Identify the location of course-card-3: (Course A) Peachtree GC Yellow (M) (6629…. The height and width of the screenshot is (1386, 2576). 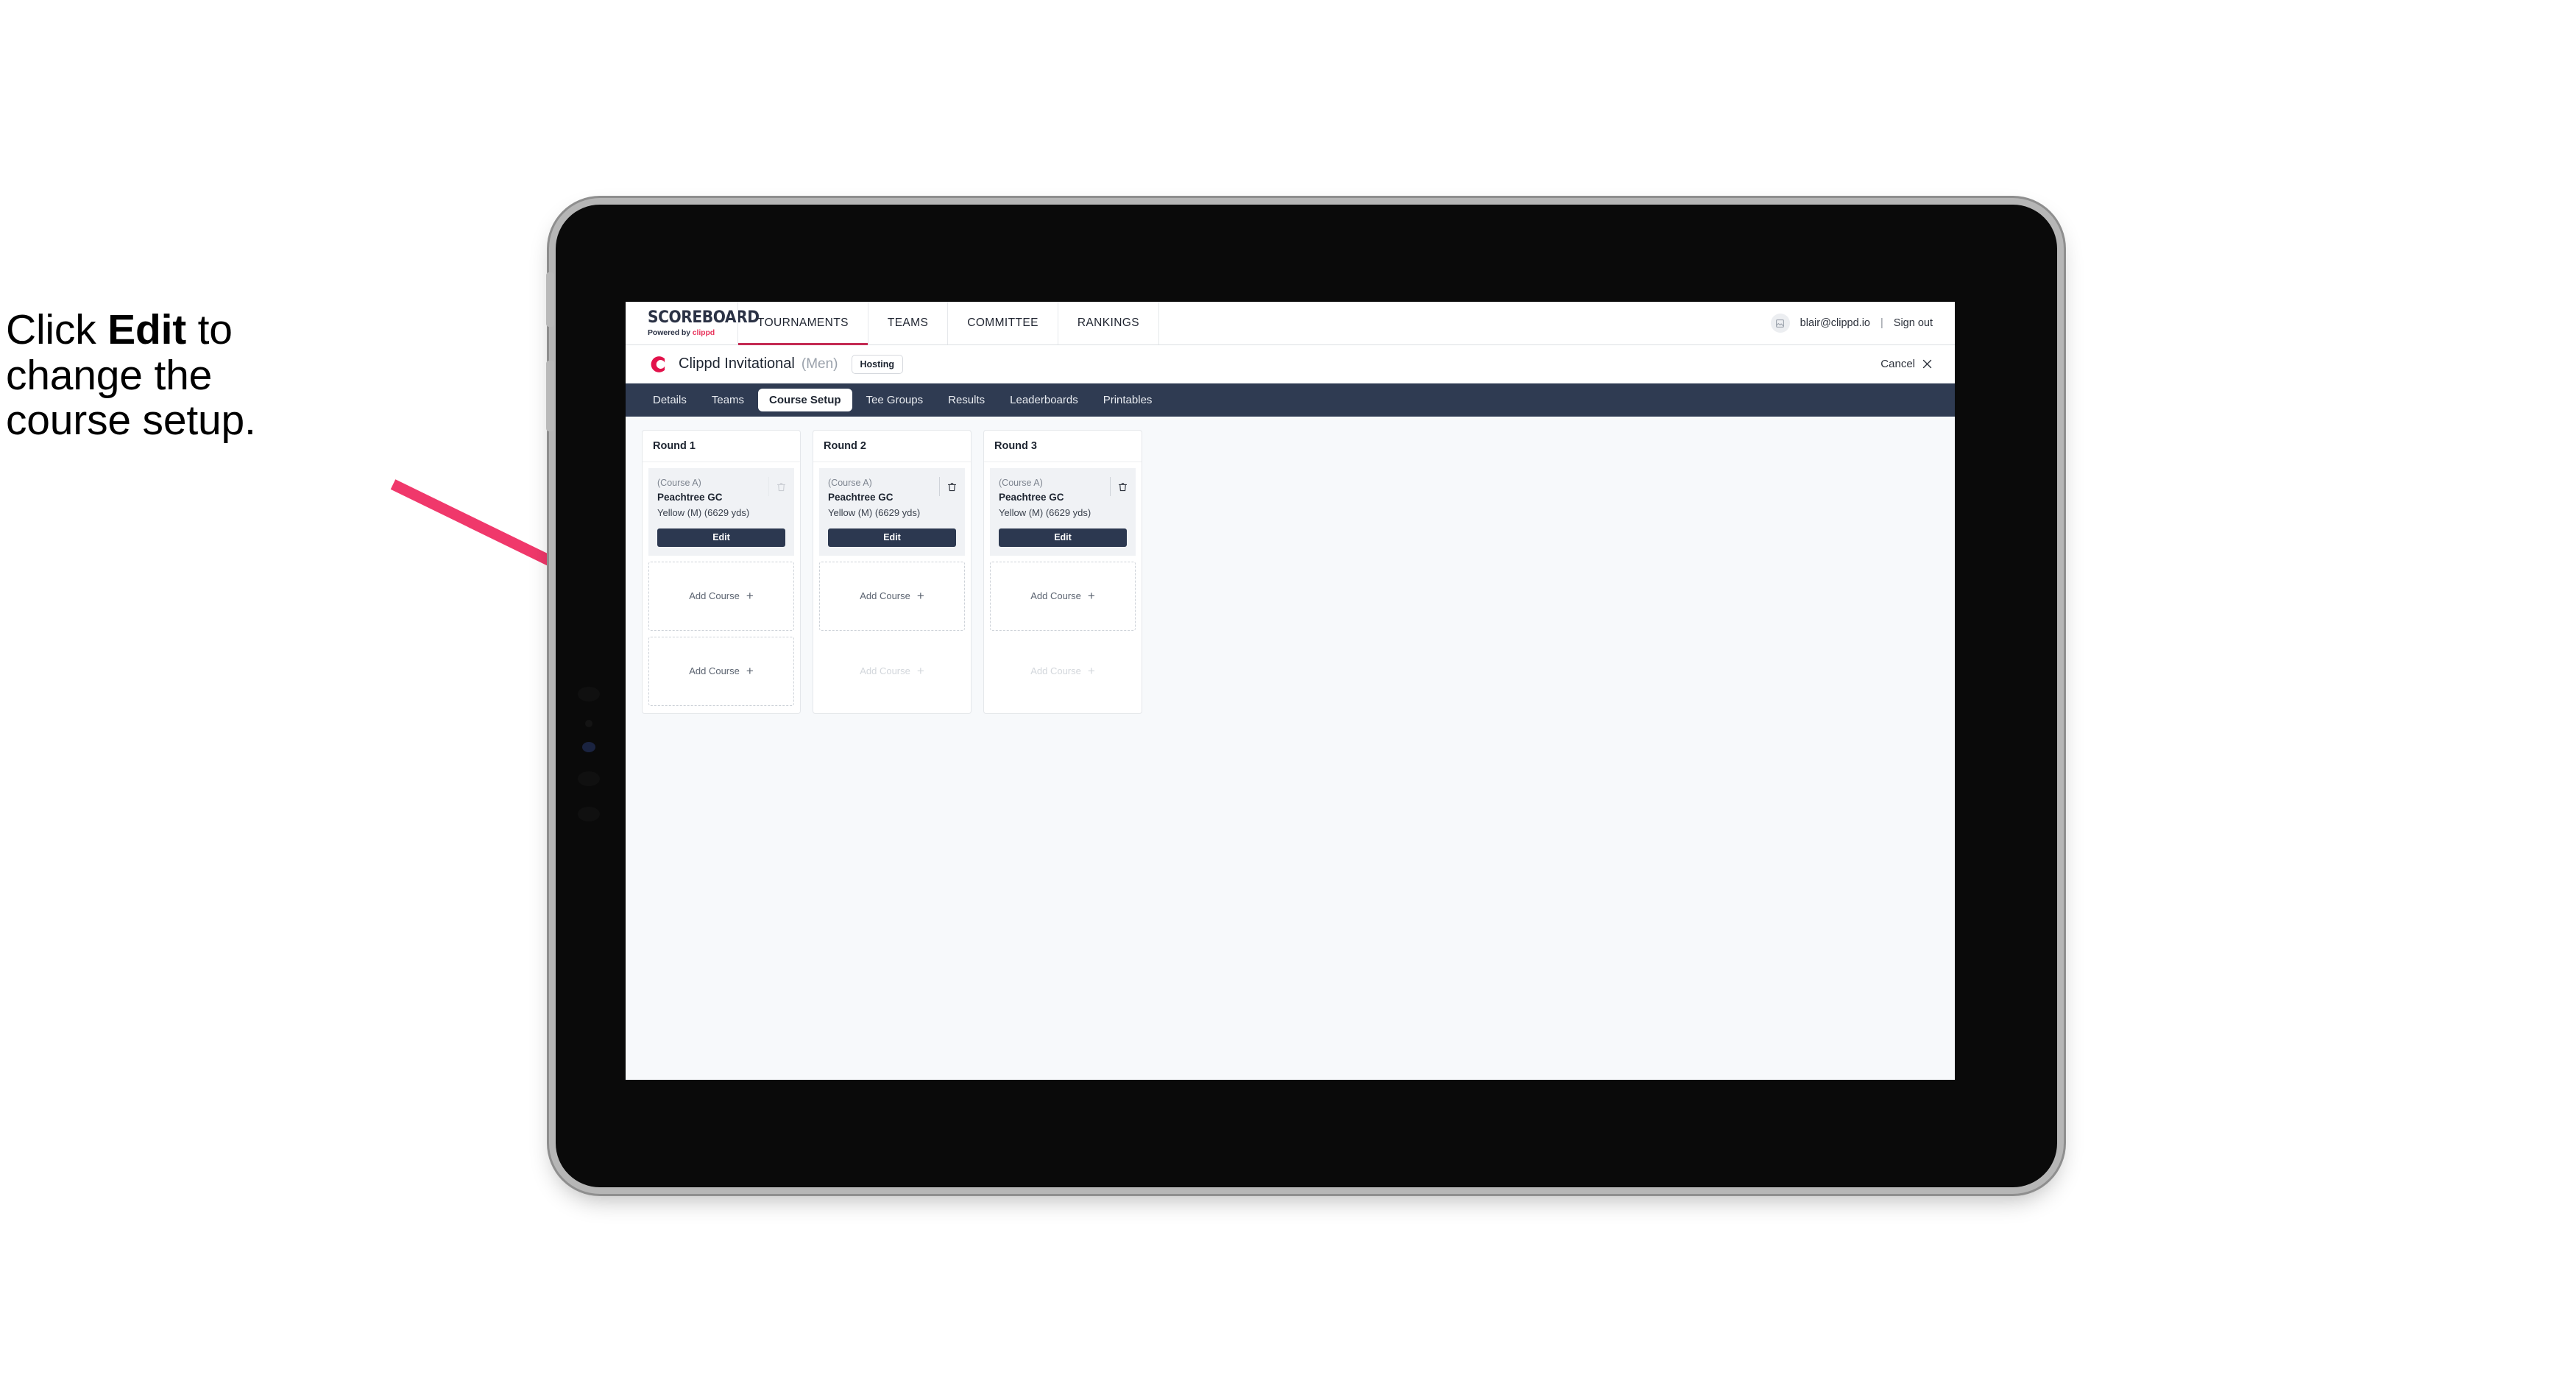
(1063, 512).